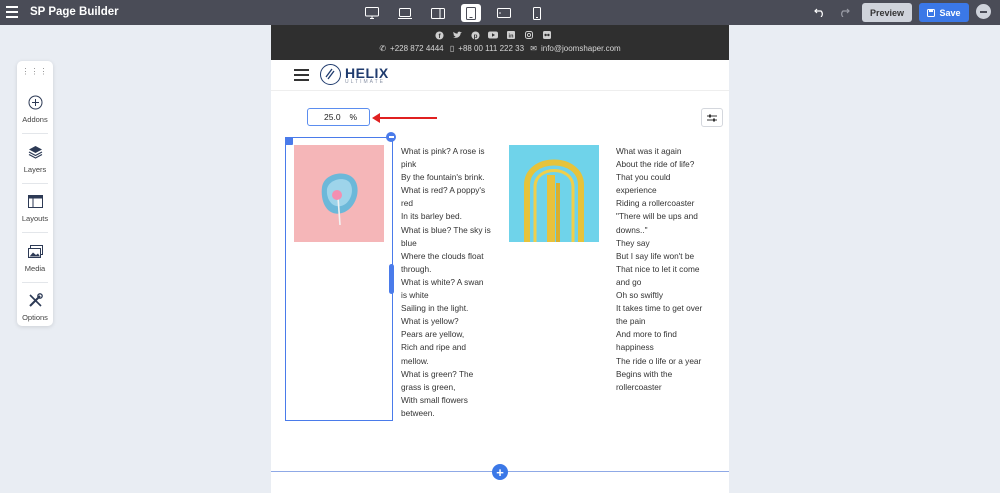 The width and height of the screenshot is (1000, 493). What do you see at coordinates (353, 117) in the screenshot?
I see `column-width-unit: %` at bounding box center [353, 117].